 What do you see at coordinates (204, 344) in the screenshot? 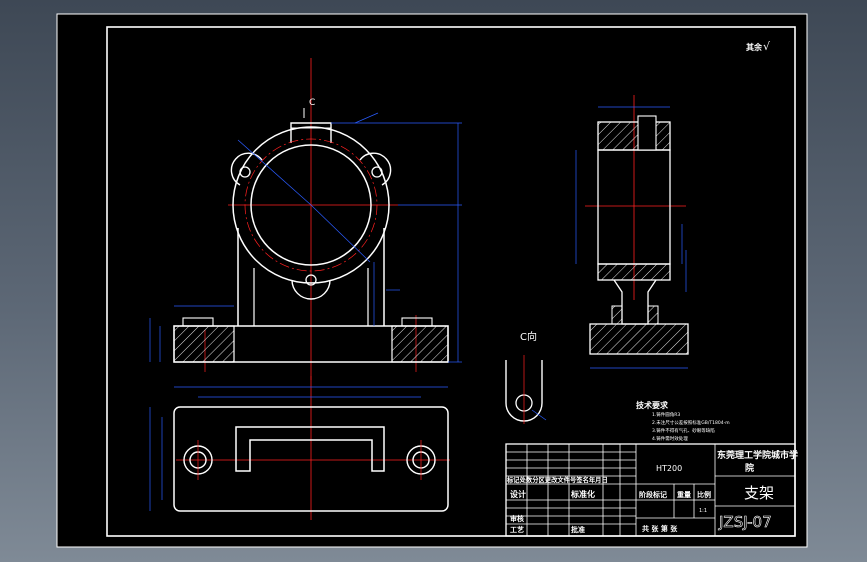
I see `left-base-section-hatch` at bounding box center [204, 344].